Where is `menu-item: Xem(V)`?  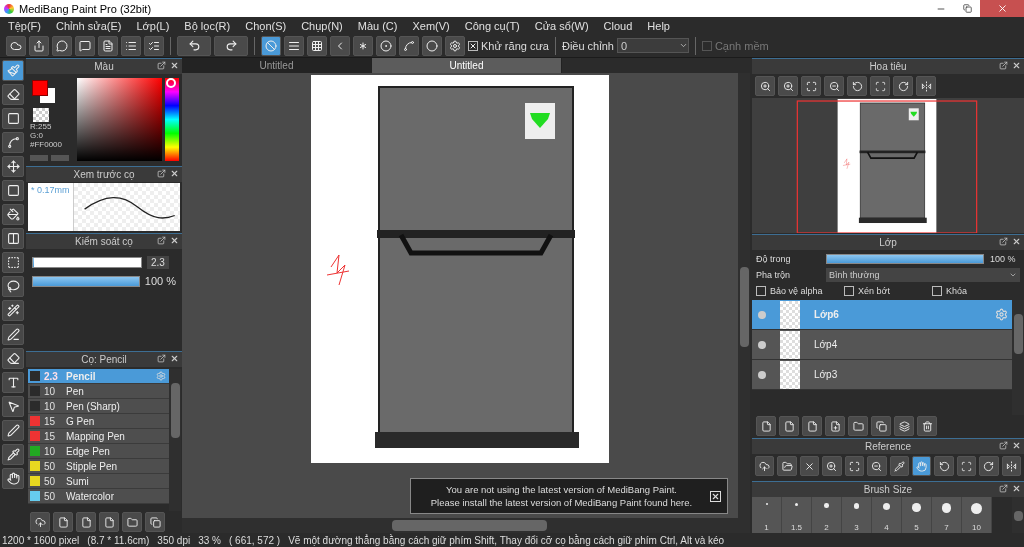
menu-item: Xem(V) is located at coordinates (431, 25).